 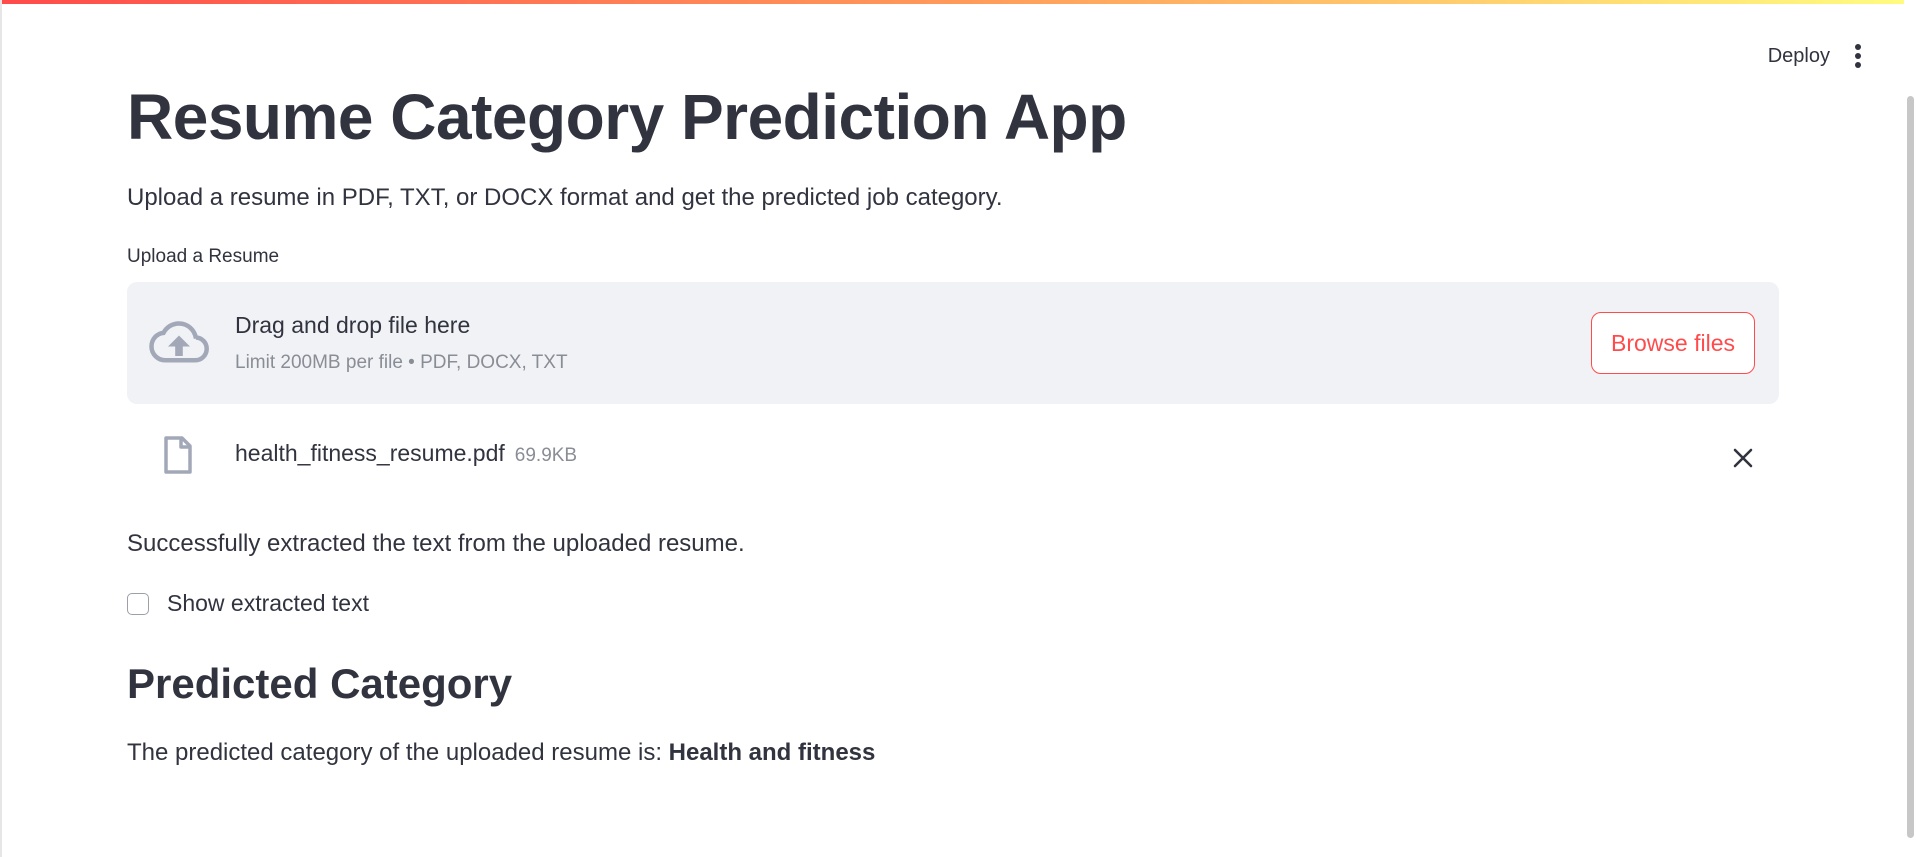 I want to click on scrollbar-thumb, so click(x=1910, y=467).